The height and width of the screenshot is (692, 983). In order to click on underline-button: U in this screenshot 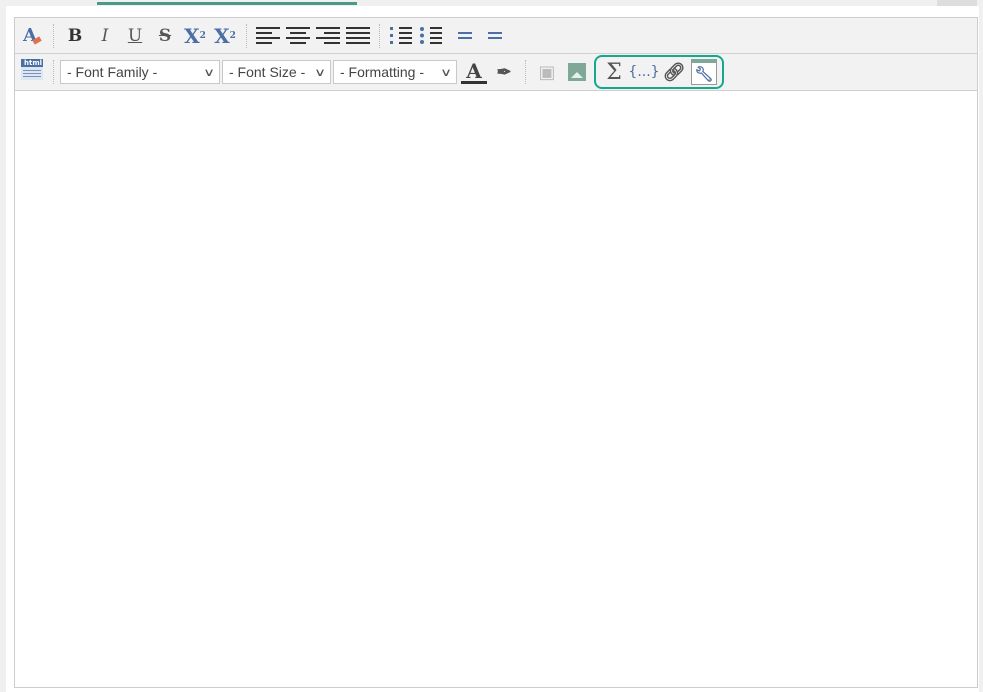, I will do `click(135, 36)`.